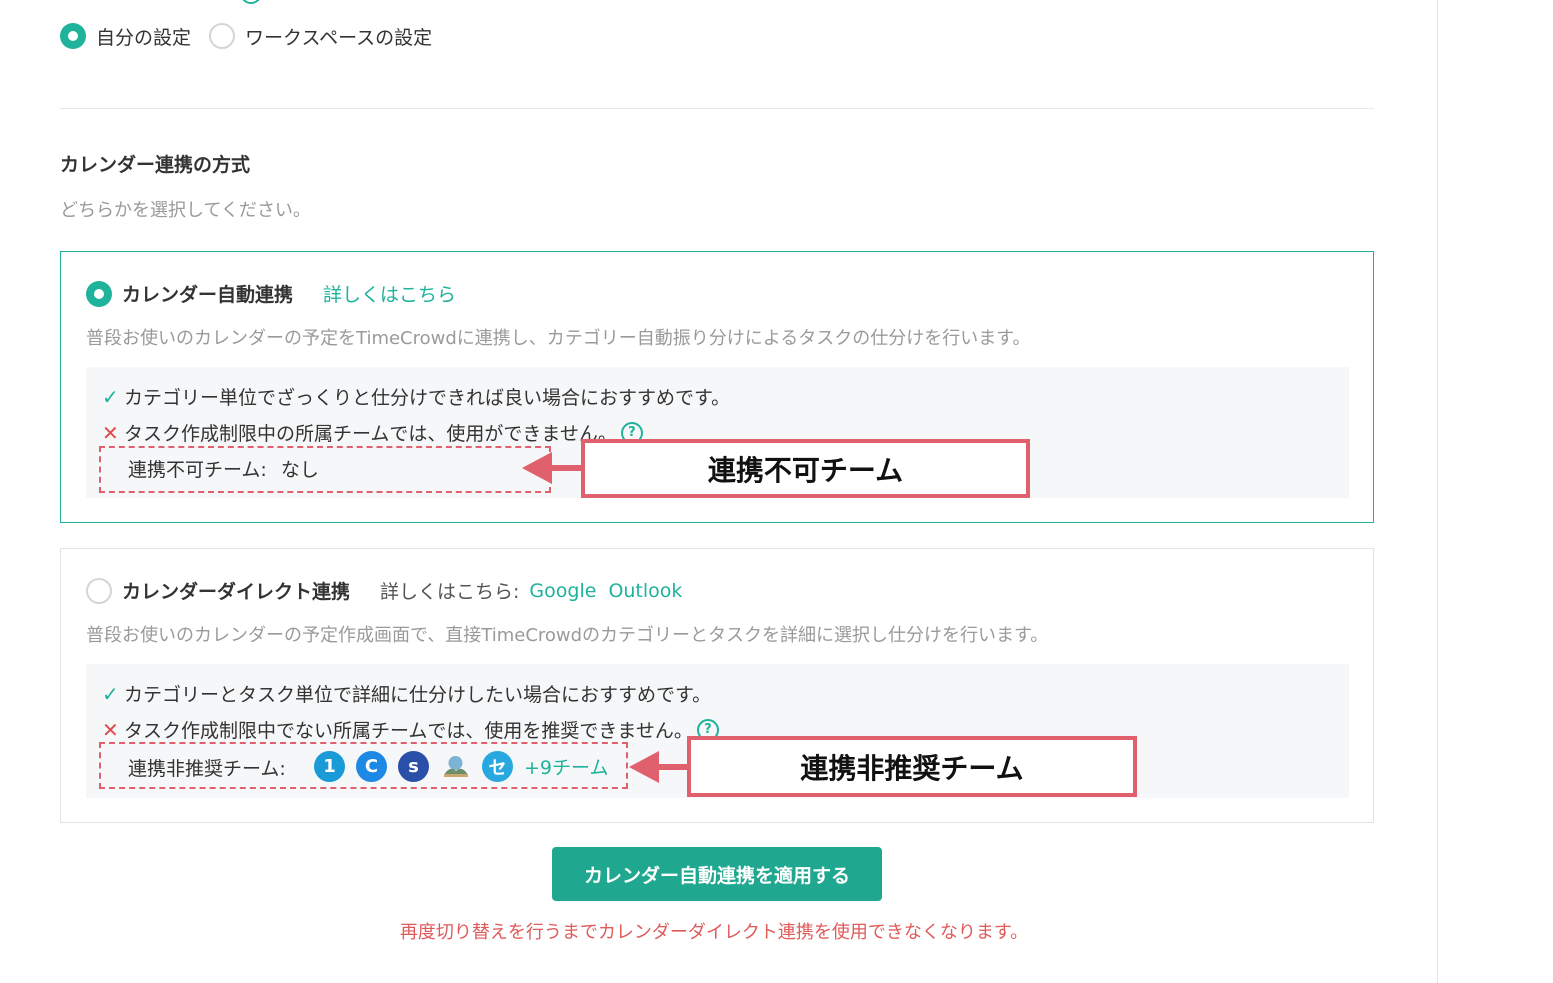 This screenshot has width=1553, height=983. Describe the element at coordinates (208, 295) in the screenshot. I see `auto-integration-title: カレンダー自動連携` at that location.